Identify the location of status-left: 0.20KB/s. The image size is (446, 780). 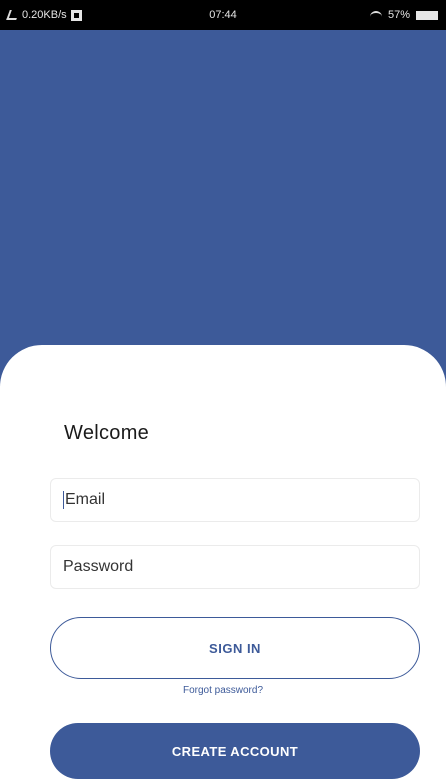
(44, 15).